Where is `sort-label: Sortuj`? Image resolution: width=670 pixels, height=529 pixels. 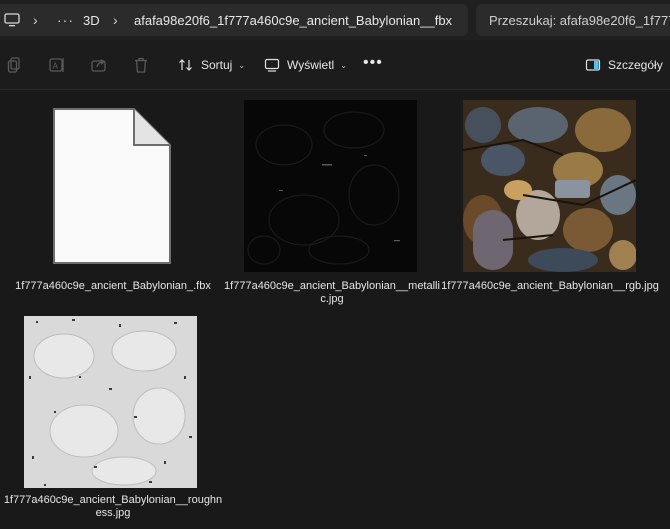 sort-label: Sortuj is located at coordinates (217, 65).